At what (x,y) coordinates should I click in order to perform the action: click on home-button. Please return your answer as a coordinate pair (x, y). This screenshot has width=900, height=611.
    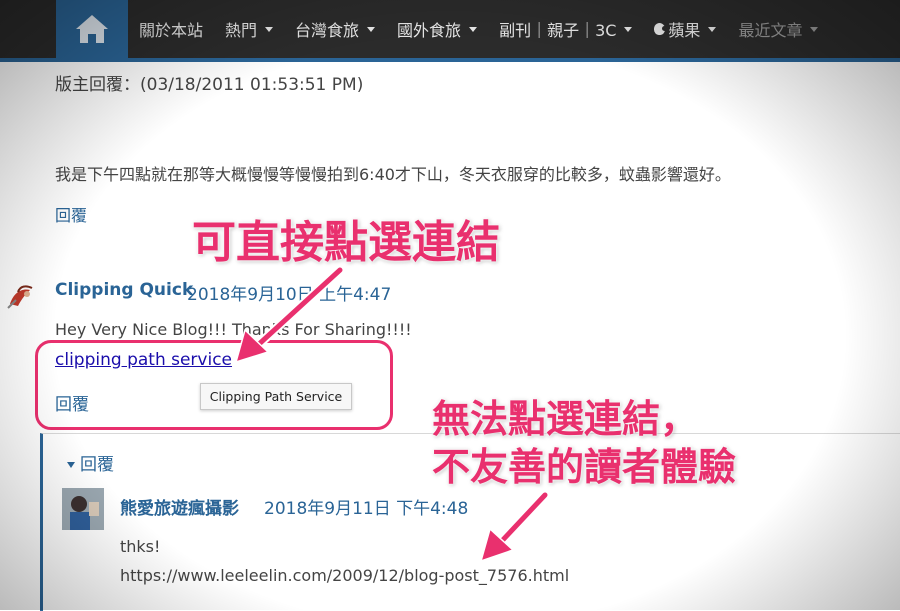
    Looking at the image, I should click on (92, 29).